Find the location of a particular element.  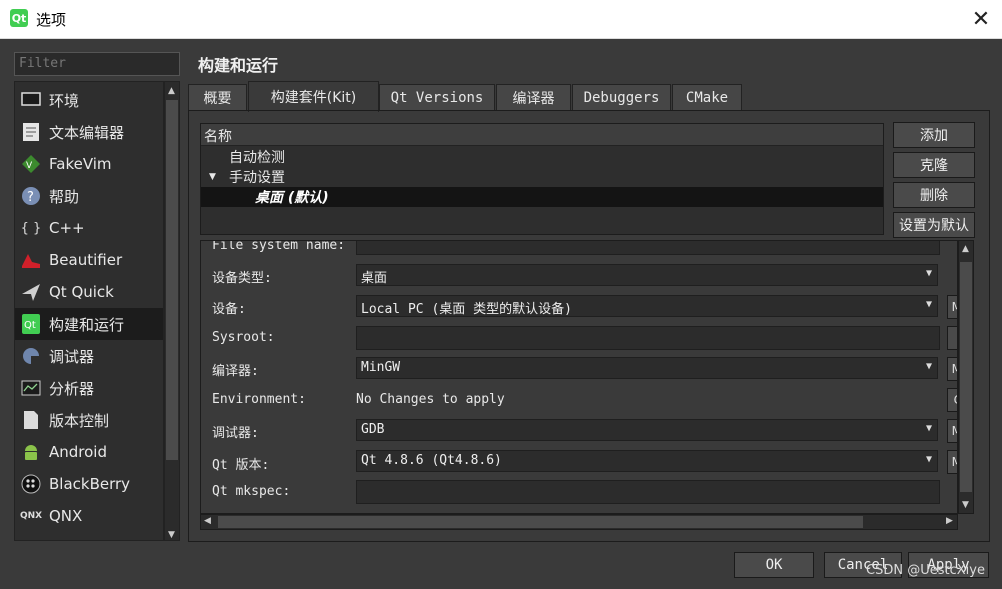

sidebar-item-version-control: 版本控制 is located at coordinates (89, 420).